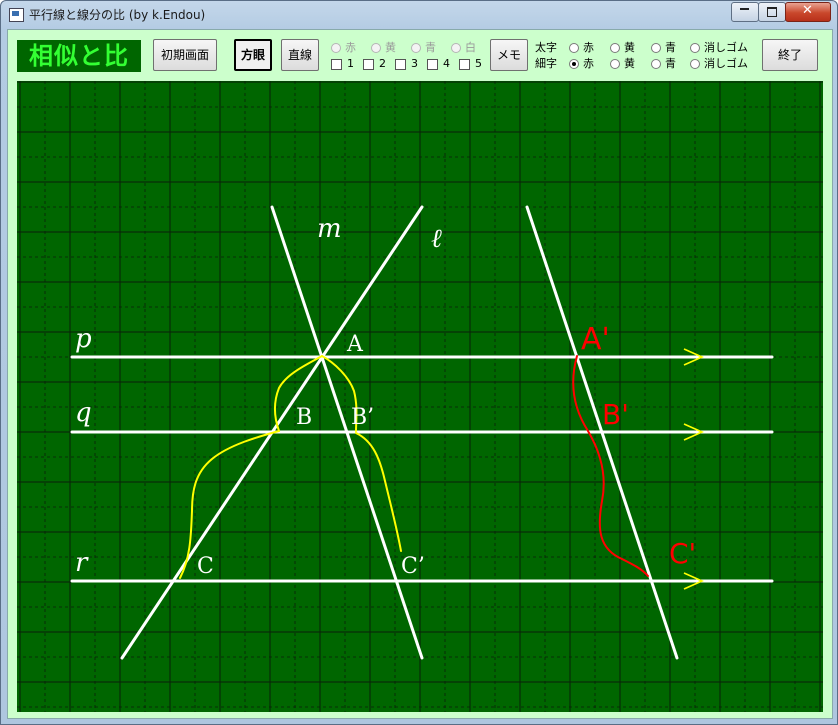  What do you see at coordinates (82, 563) in the screenshot?
I see `label-r: r` at bounding box center [82, 563].